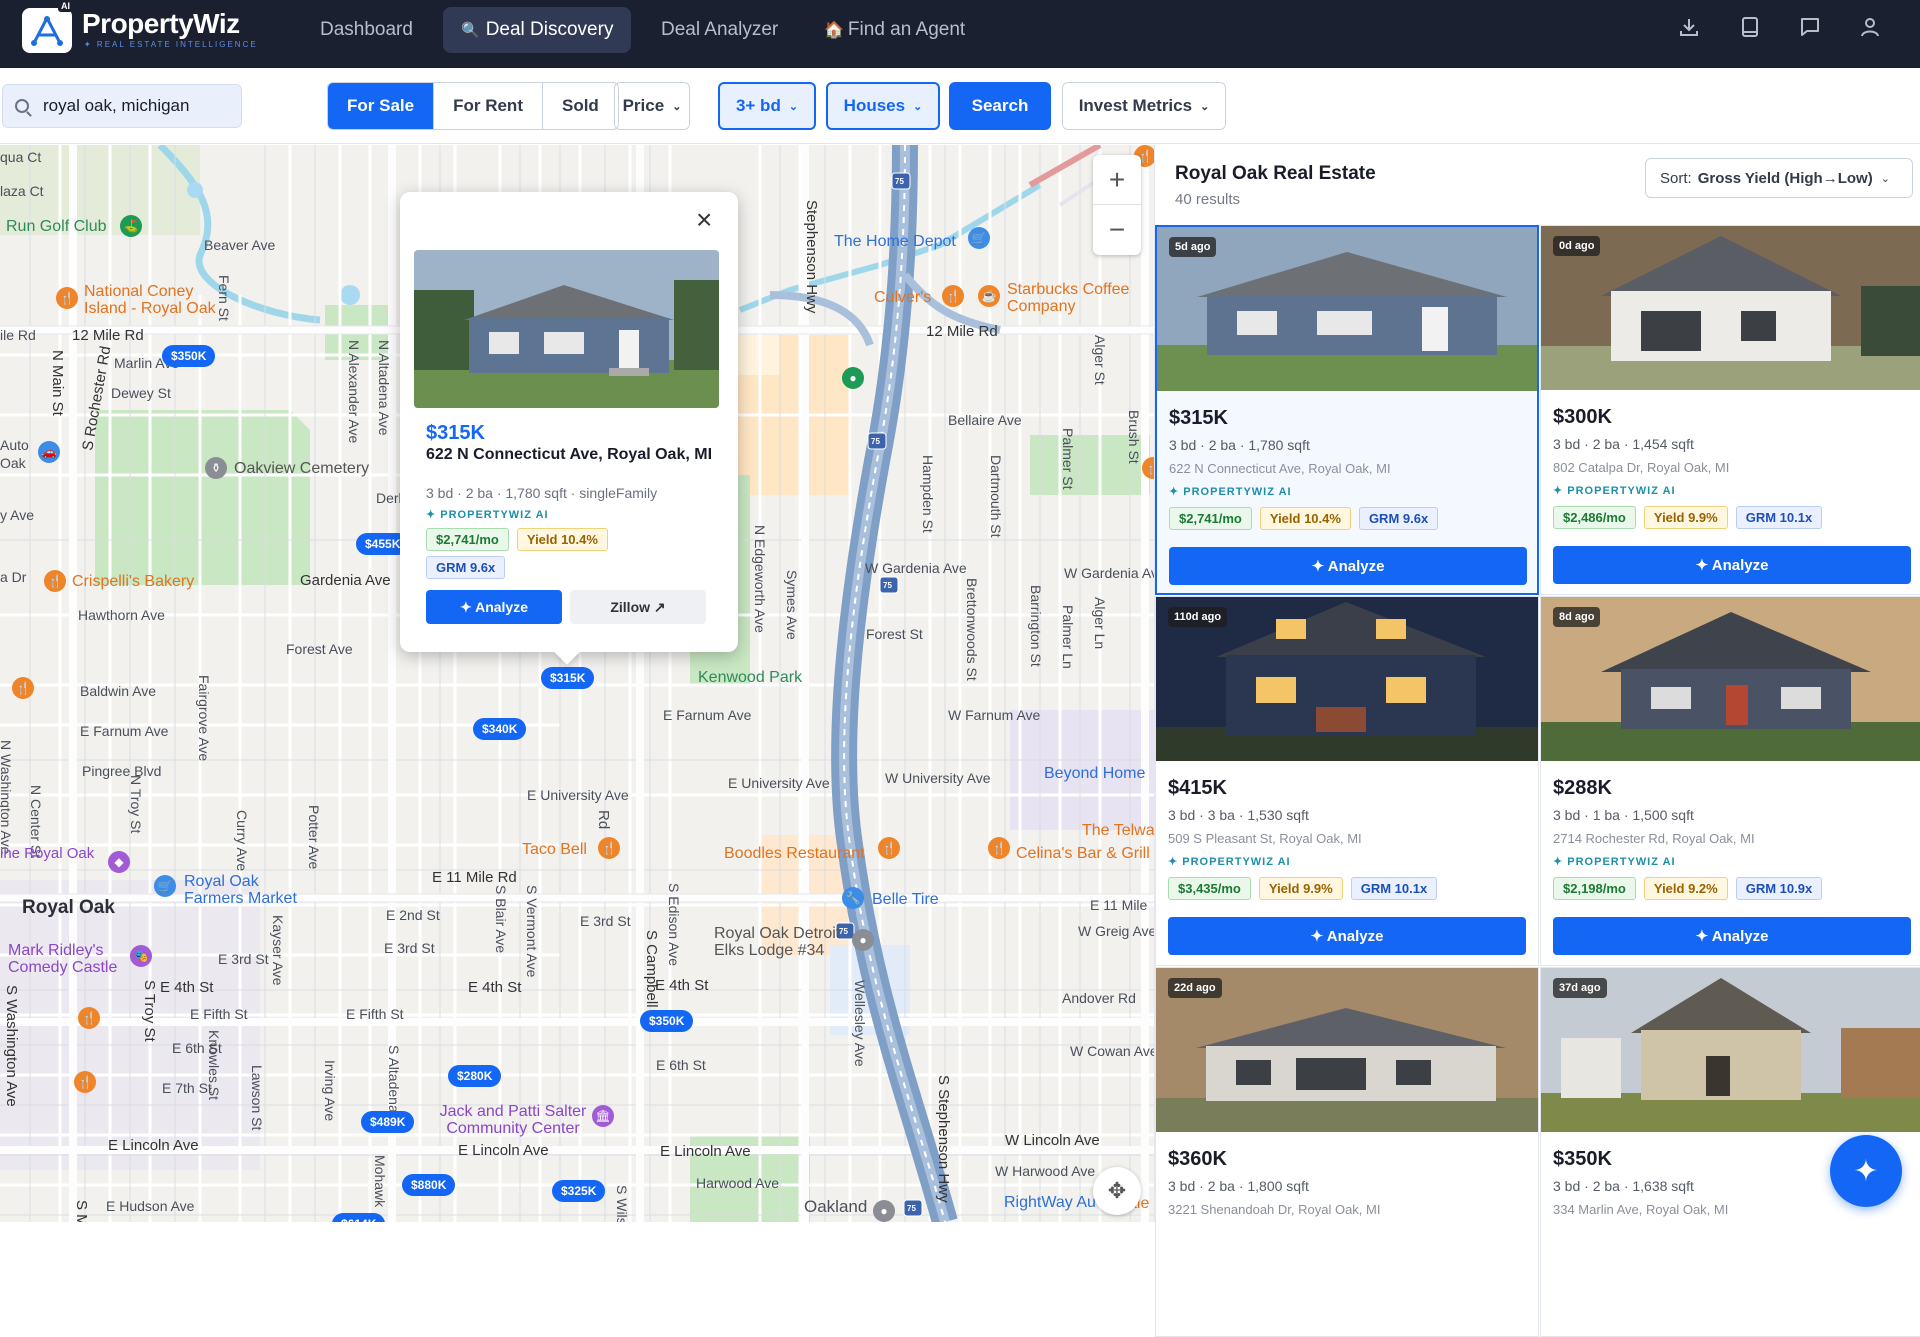 Image resolution: width=1920 pixels, height=1337 pixels. Describe the element at coordinates (301, 468) in the screenshot. I see `poi-label: Oakview Cemetery` at that location.